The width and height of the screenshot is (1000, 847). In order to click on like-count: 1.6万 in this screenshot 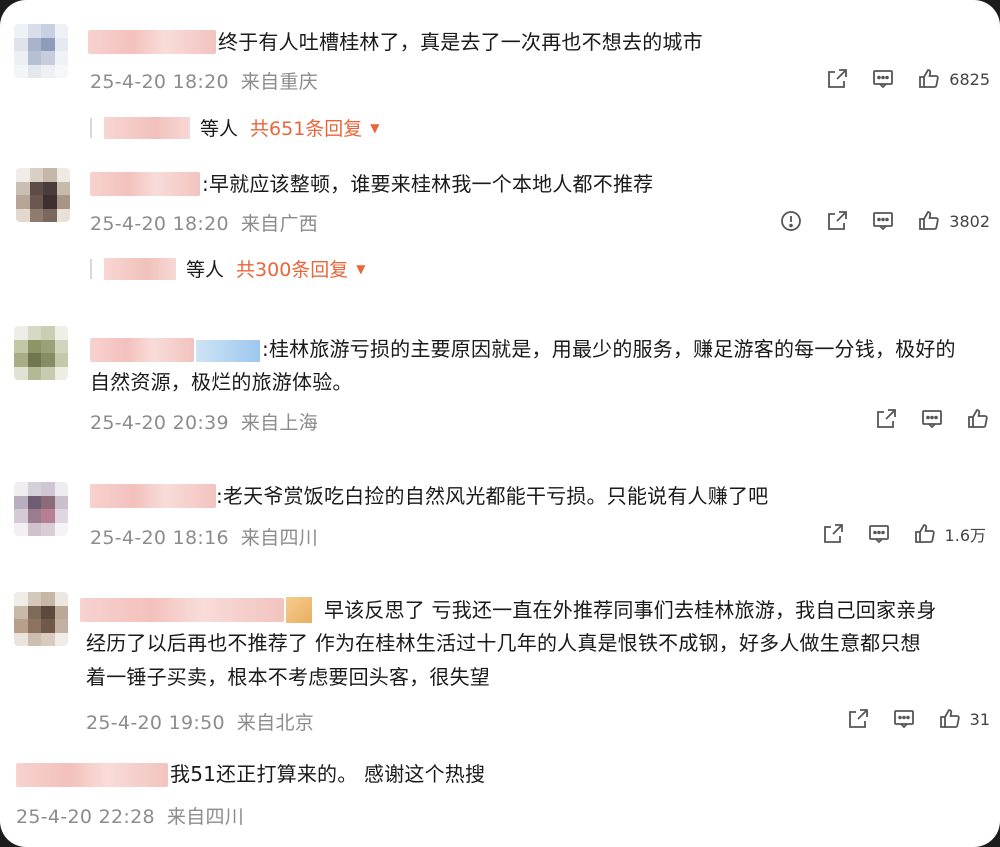, I will do `click(965, 535)`.